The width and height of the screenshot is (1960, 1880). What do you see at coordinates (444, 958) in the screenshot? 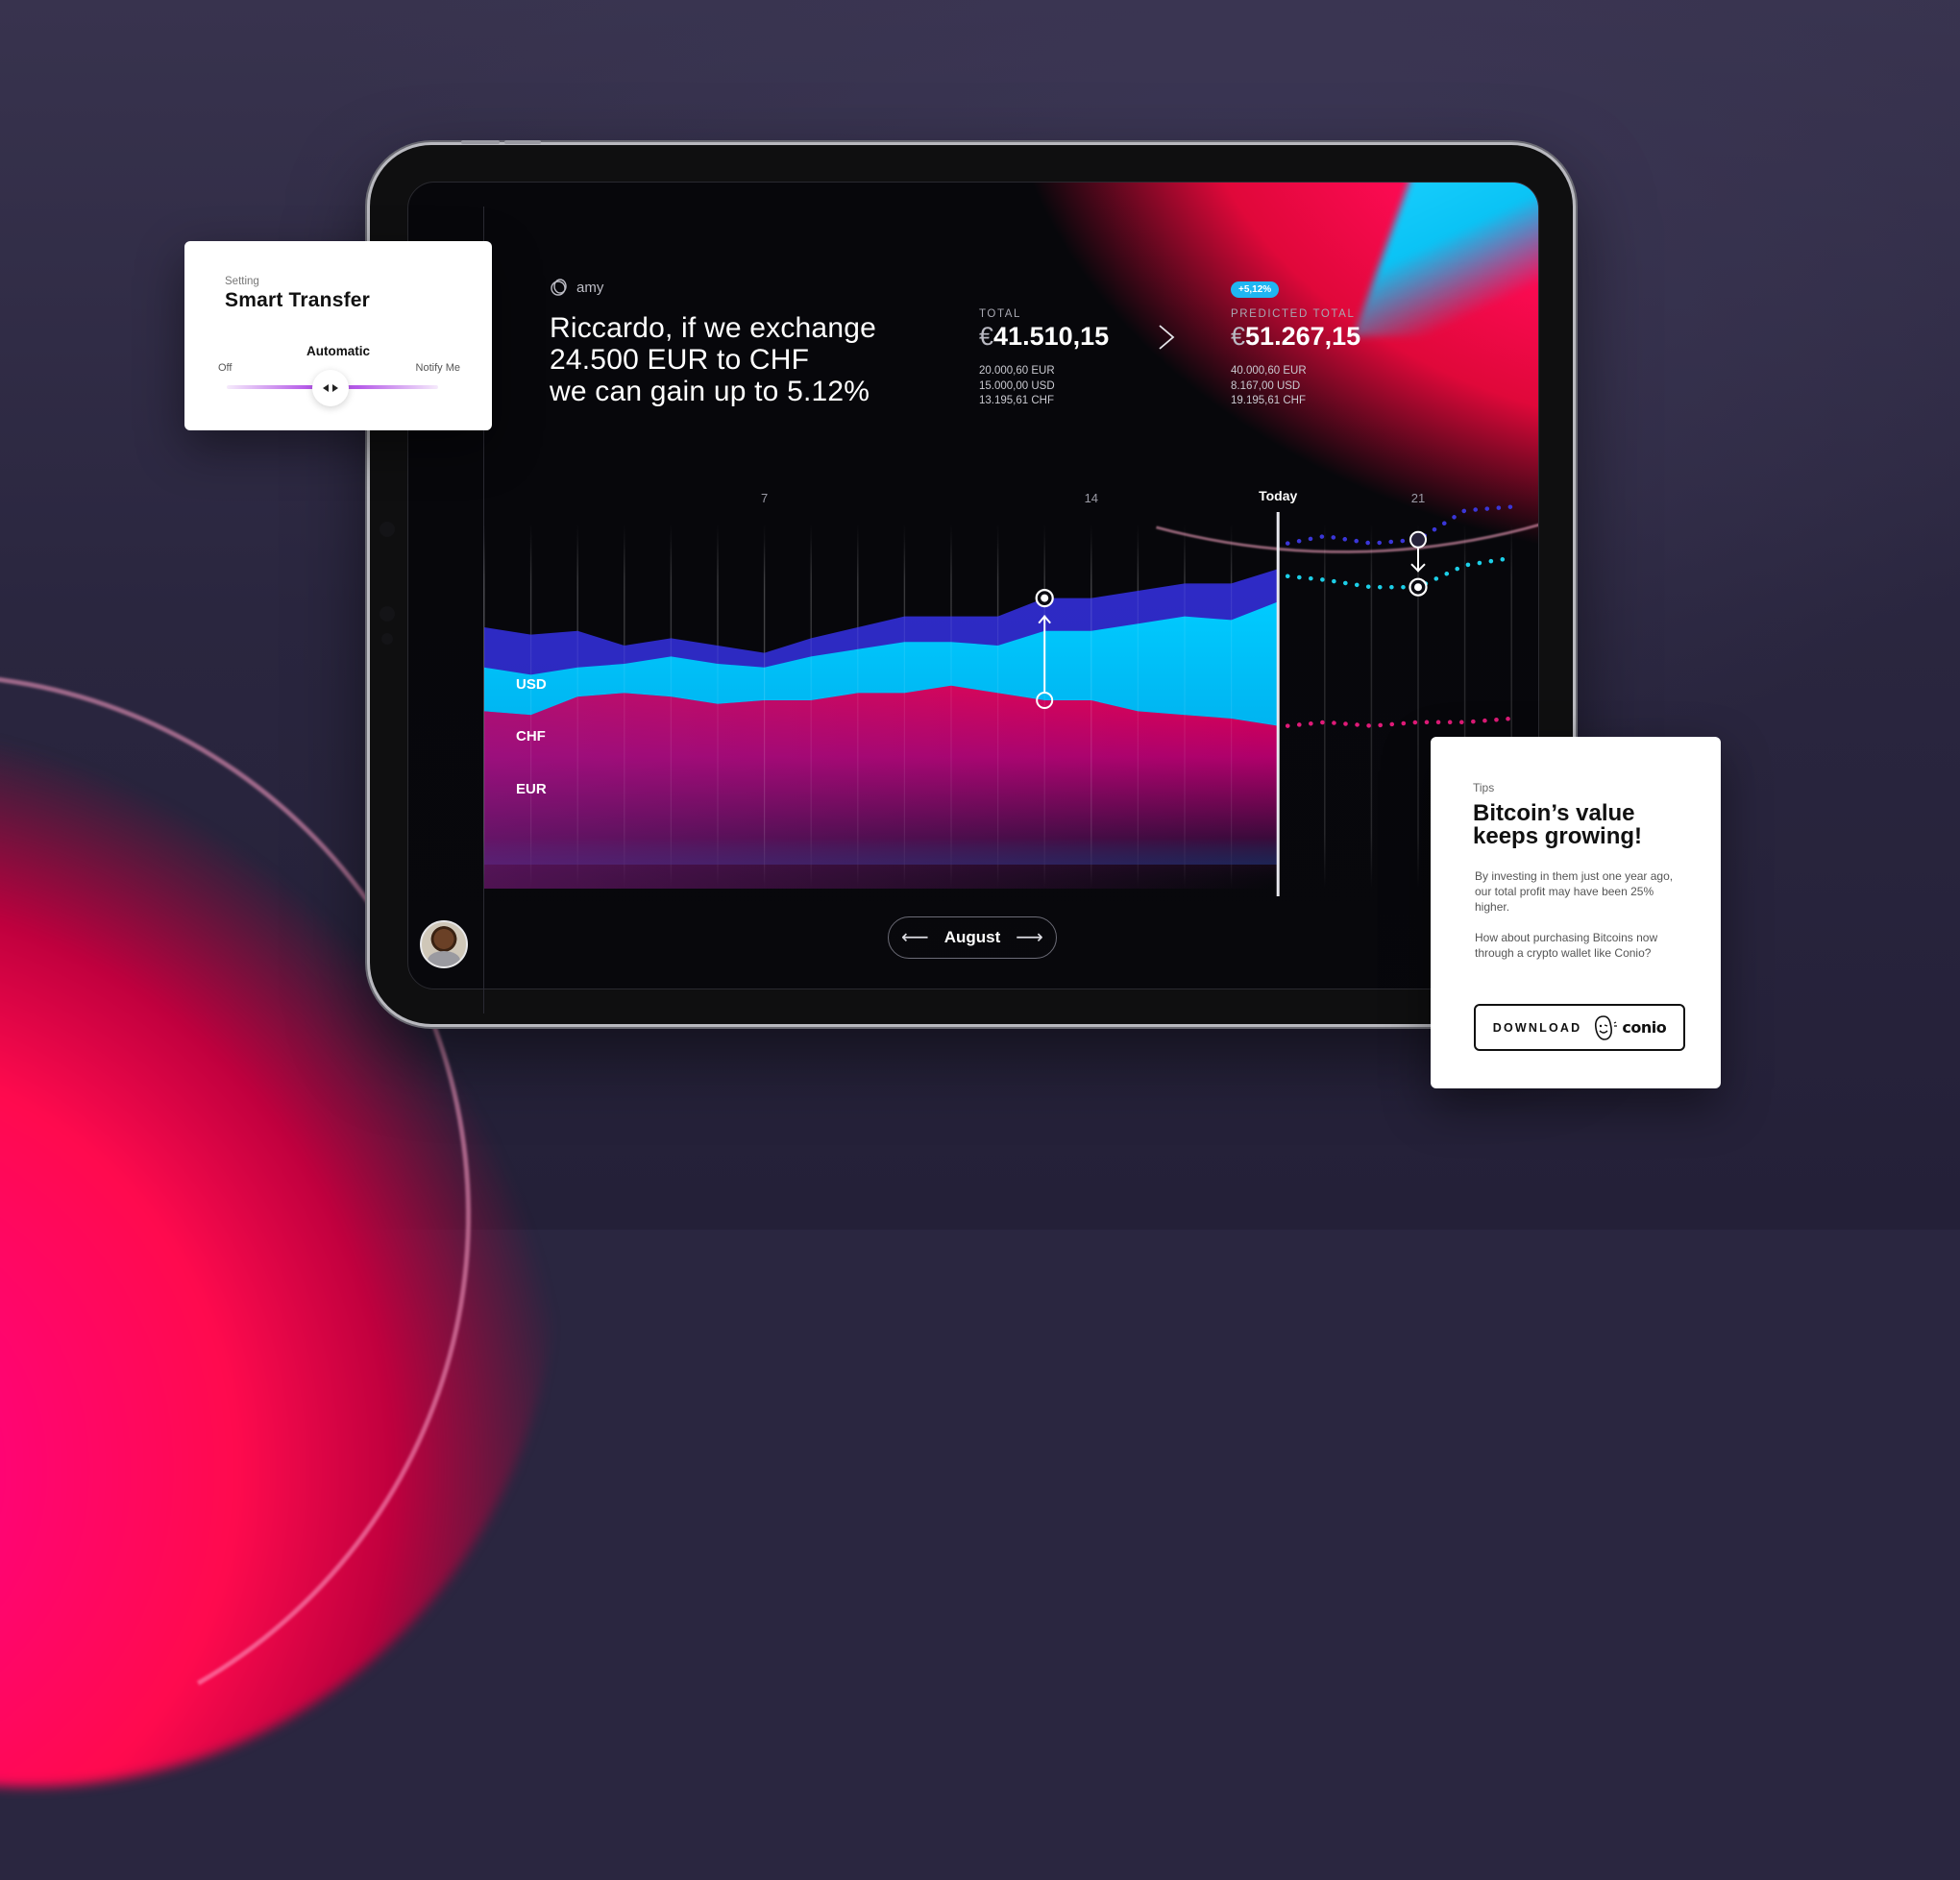
I see `avatar-shirt` at bounding box center [444, 958].